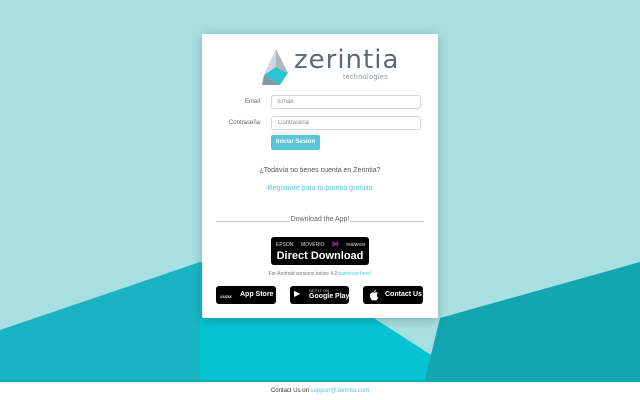  I want to click on login-button: Iniciar Sesión, so click(295, 142).